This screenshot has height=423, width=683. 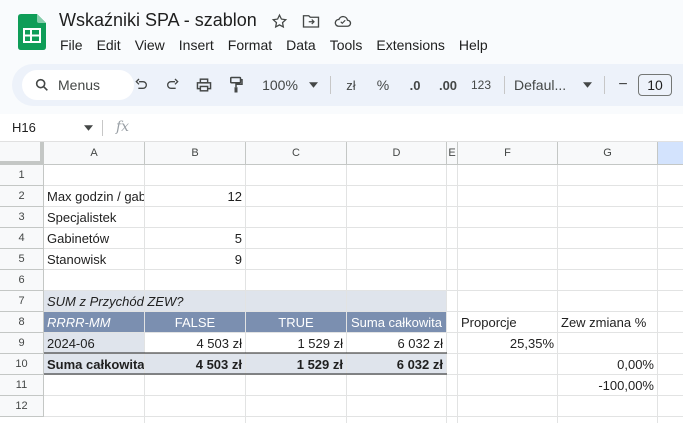 What do you see at coordinates (508, 153) in the screenshot?
I see `col-header-f: F` at bounding box center [508, 153].